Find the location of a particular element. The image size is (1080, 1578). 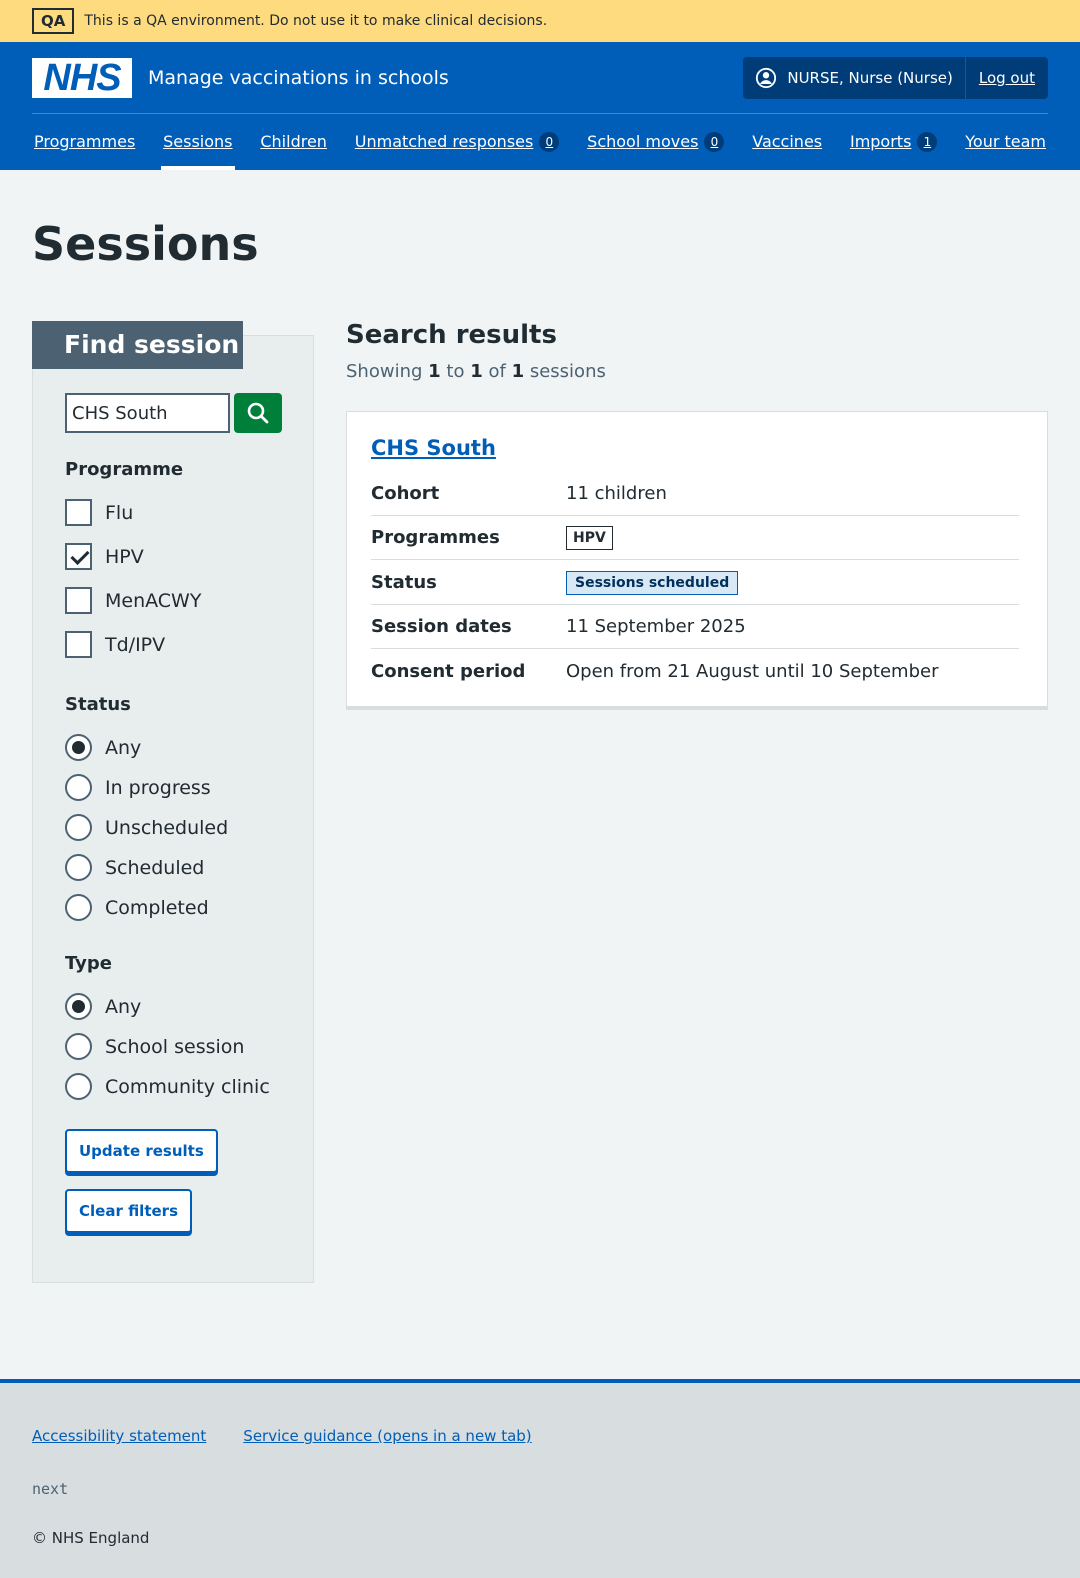

nav-school-moves-label: School moves is located at coordinates (643, 141).